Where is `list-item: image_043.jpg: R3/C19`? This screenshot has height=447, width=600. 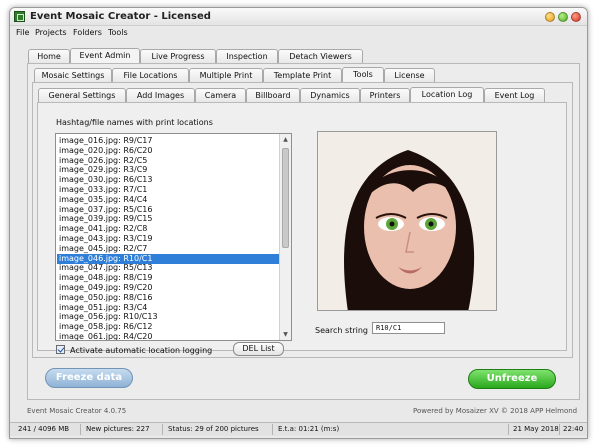
list-item: image_043.jpg: R3/C19 is located at coordinates (168, 239).